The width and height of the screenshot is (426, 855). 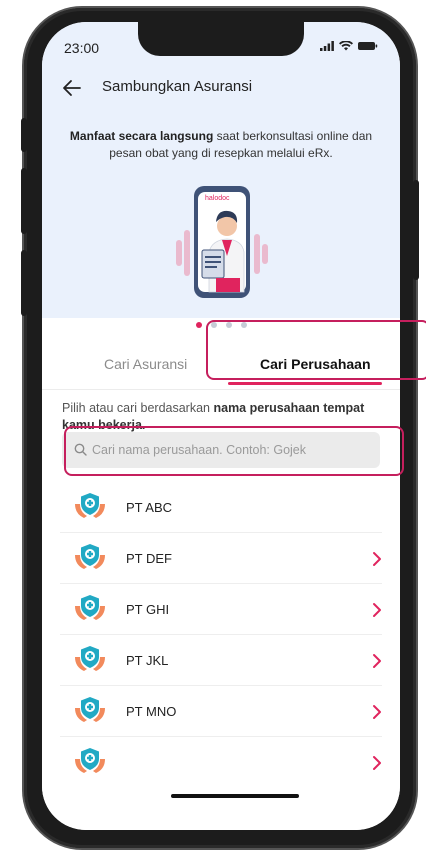 What do you see at coordinates (346, 46) in the screenshot?
I see `wifi-icon` at bounding box center [346, 46].